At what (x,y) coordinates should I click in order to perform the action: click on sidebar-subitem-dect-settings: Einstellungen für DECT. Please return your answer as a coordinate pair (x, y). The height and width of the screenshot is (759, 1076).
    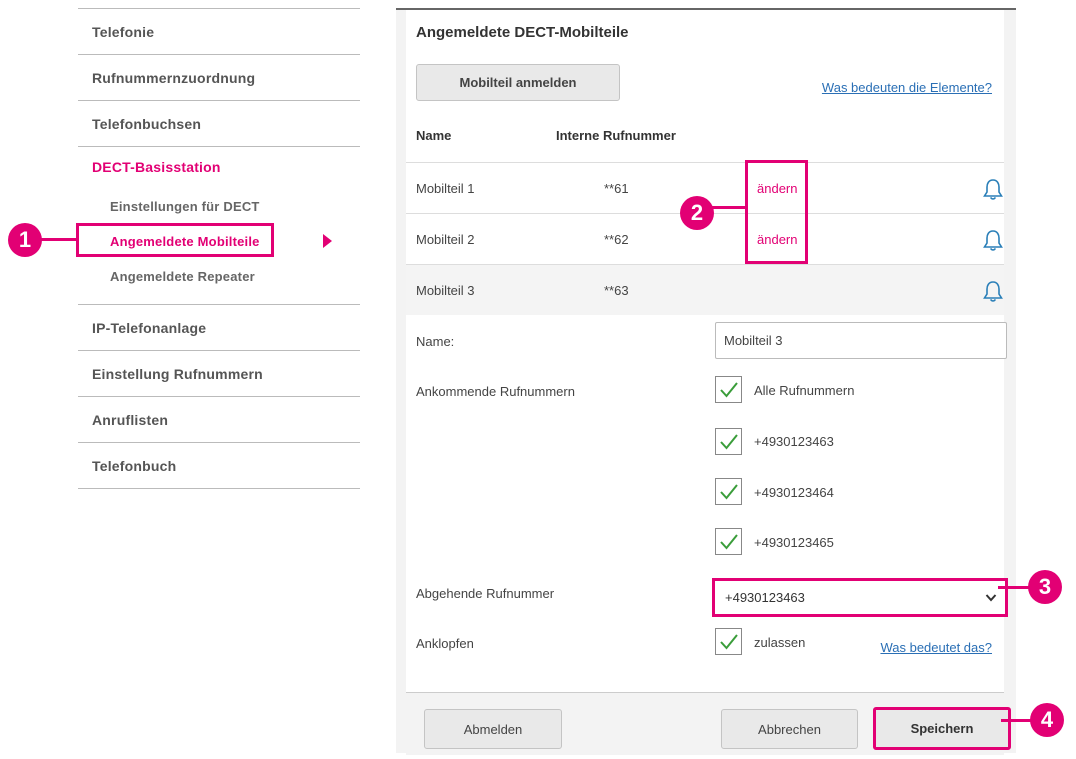
    Looking at the image, I should click on (235, 206).